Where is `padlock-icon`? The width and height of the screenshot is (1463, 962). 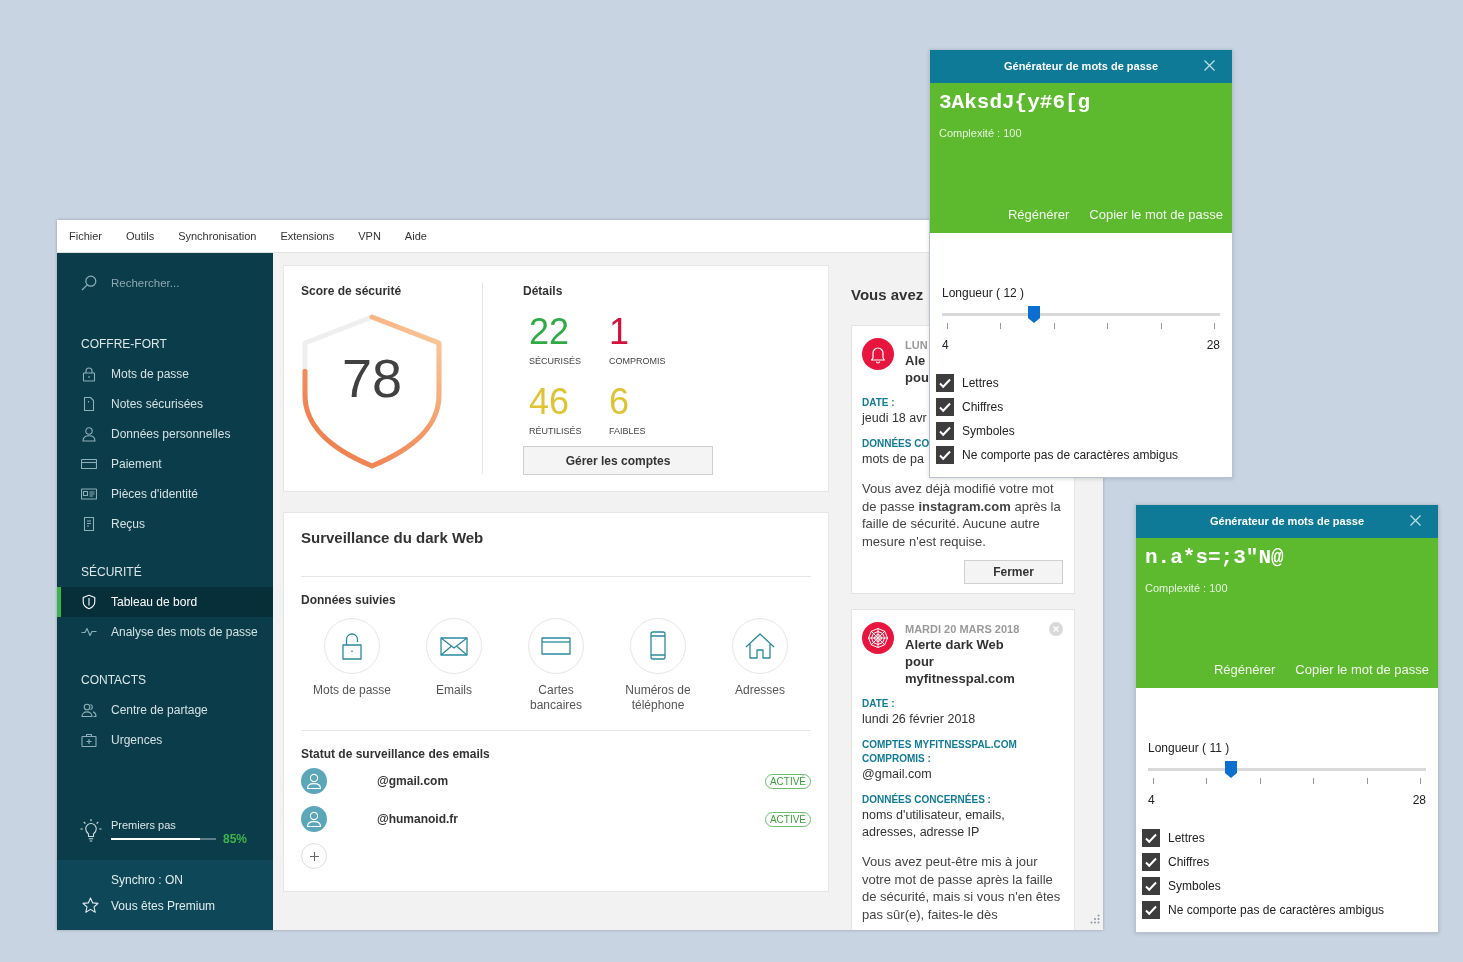
padlock-icon is located at coordinates (352, 646).